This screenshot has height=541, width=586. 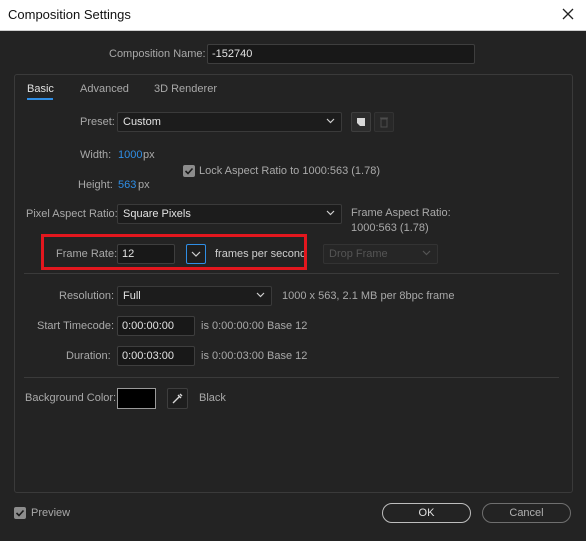 I want to click on resolution-select: Full, so click(x=194, y=296).